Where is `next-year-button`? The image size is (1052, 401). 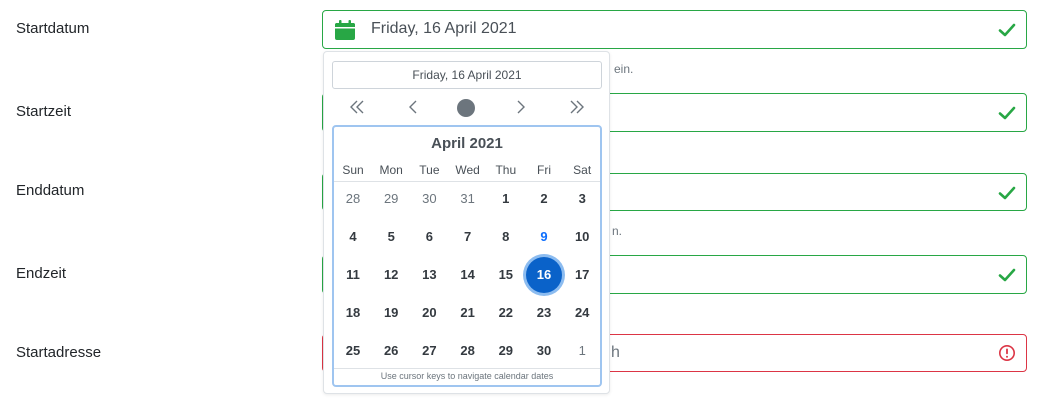
next-year-button is located at coordinates (577, 108).